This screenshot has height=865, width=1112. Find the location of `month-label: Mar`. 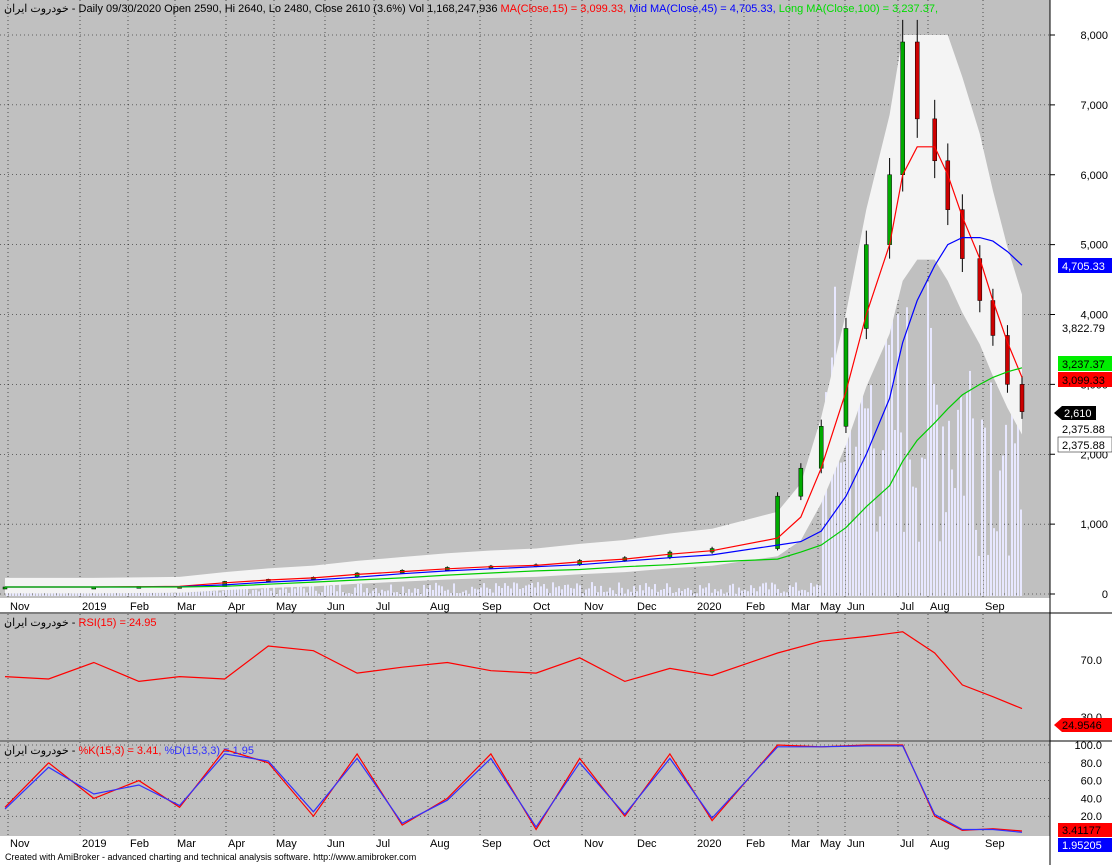

month-label: Mar is located at coordinates (186, 844).